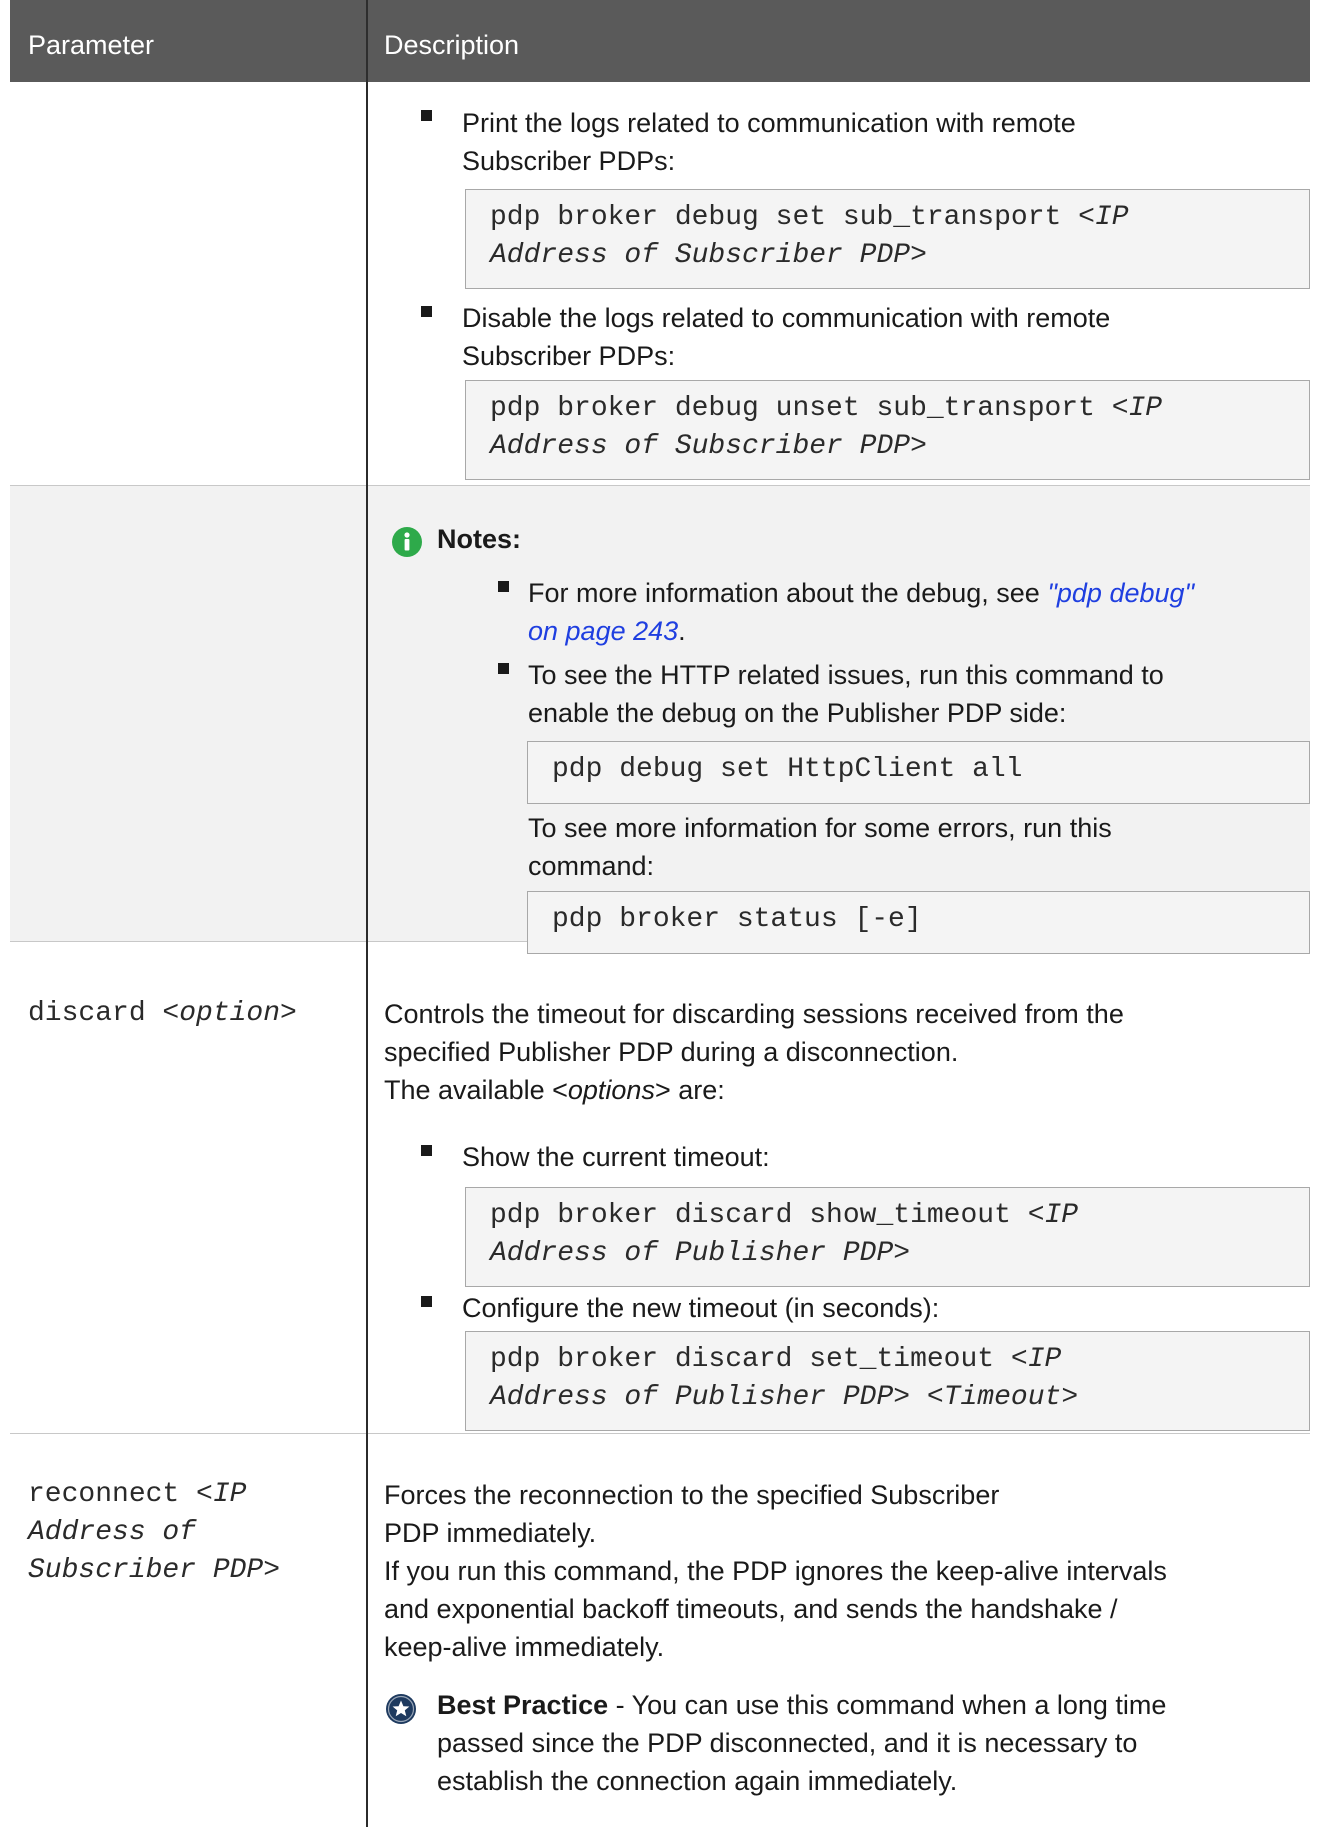  What do you see at coordinates (784, 217) in the screenshot?
I see `code-command: pdp broker debug set sub_transport` at bounding box center [784, 217].